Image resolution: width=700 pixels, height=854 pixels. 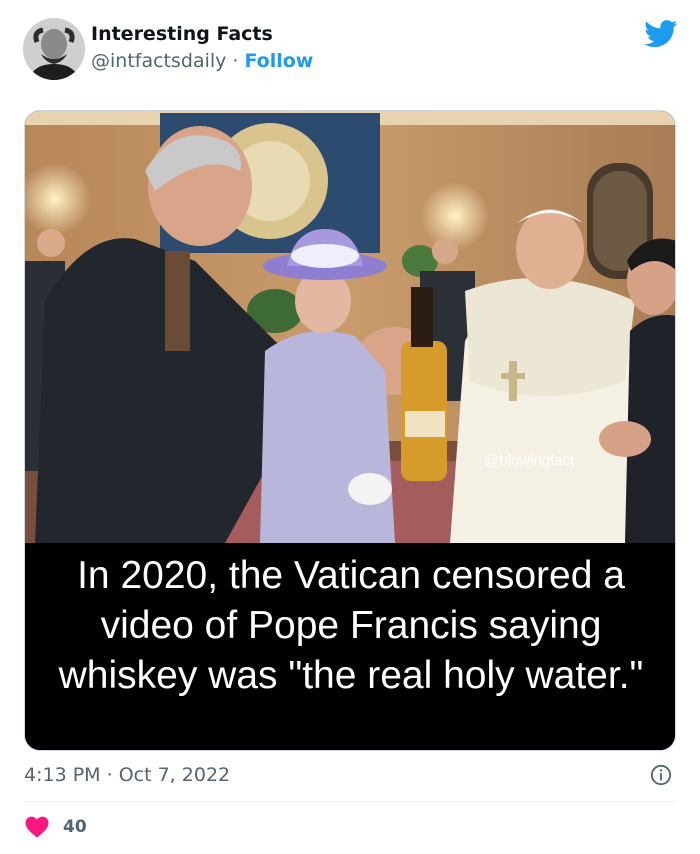 What do you see at coordinates (75, 827) in the screenshot?
I see `like-count: 40` at bounding box center [75, 827].